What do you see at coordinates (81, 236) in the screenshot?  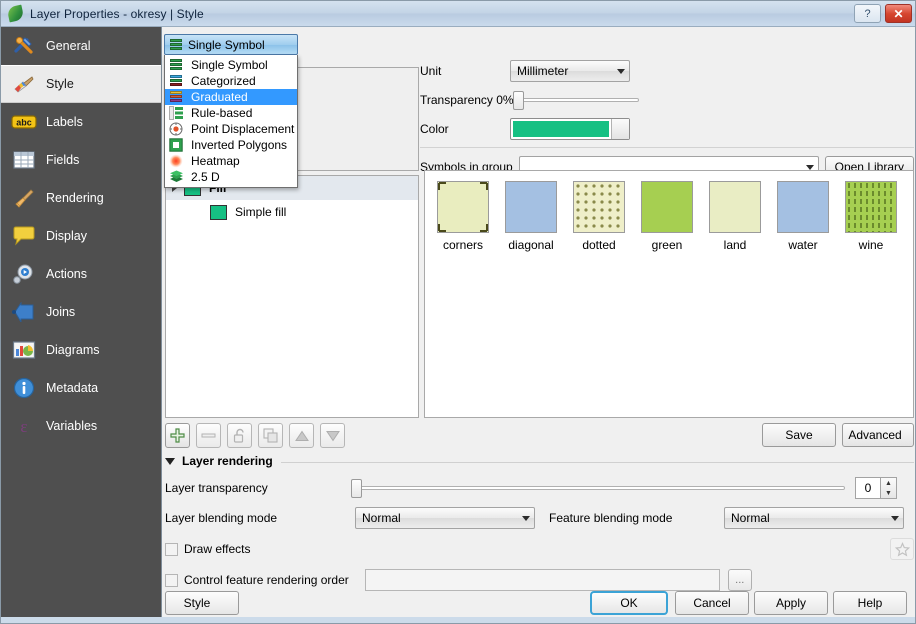 I see `sidebar-item-display: Display` at bounding box center [81, 236].